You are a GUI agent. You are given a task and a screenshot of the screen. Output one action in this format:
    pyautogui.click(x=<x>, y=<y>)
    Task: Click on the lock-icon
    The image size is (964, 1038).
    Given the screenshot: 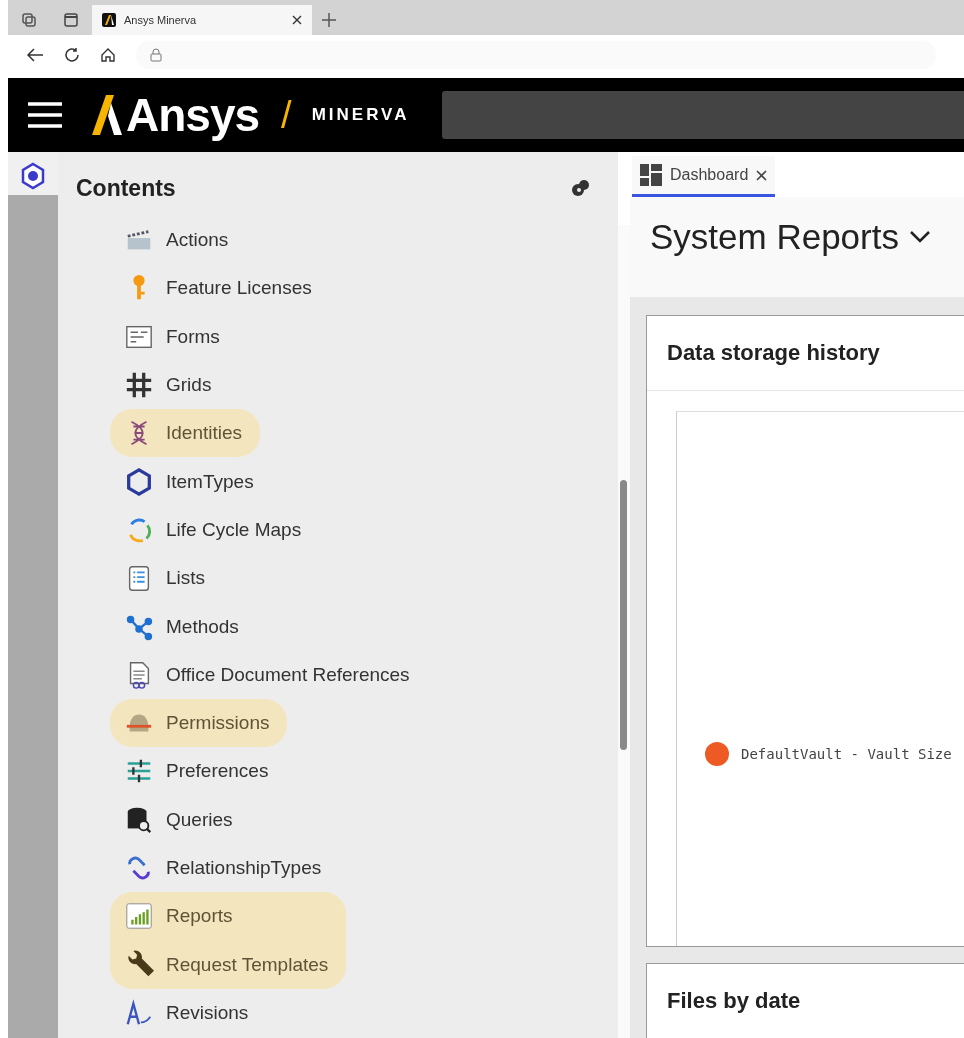 What is the action you would take?
    pyautogui.click(x=156, y=55)
    